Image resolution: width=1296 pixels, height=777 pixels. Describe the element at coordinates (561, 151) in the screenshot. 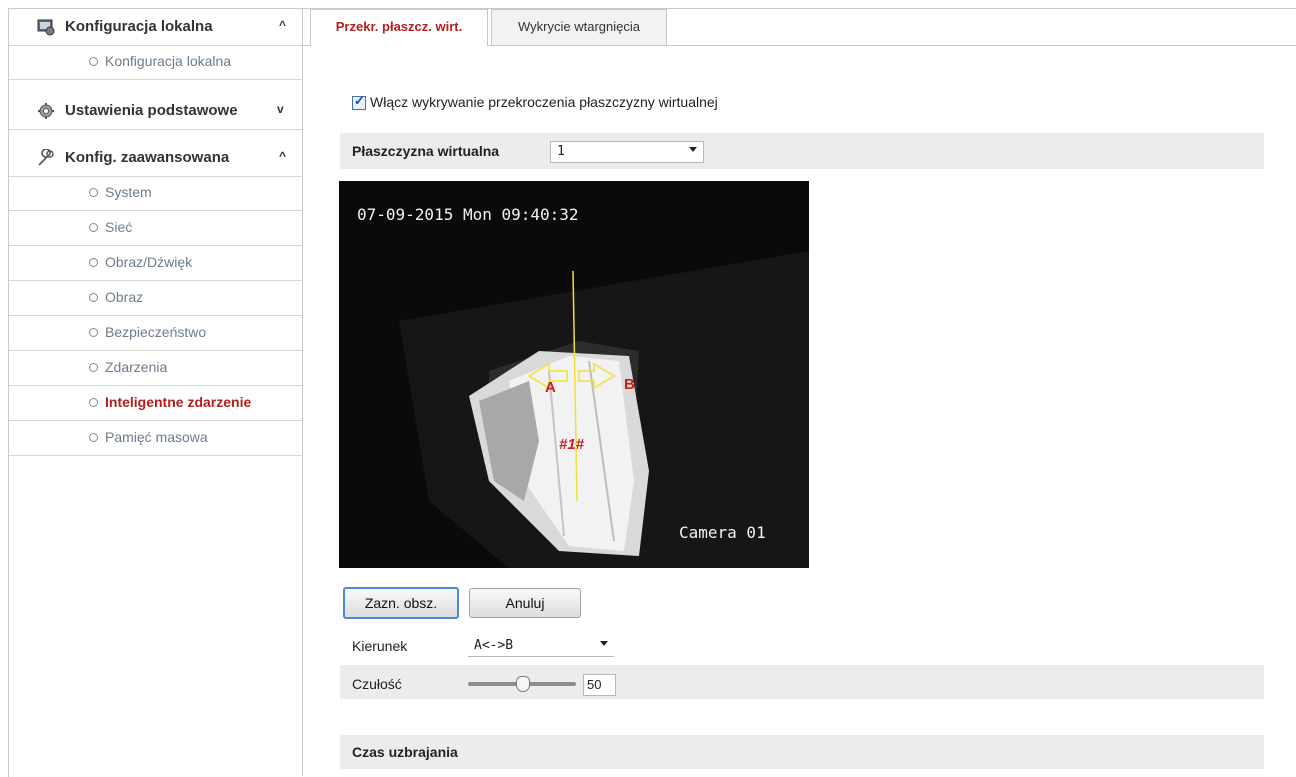

I see `virtual-plane-value: 1` at that location.